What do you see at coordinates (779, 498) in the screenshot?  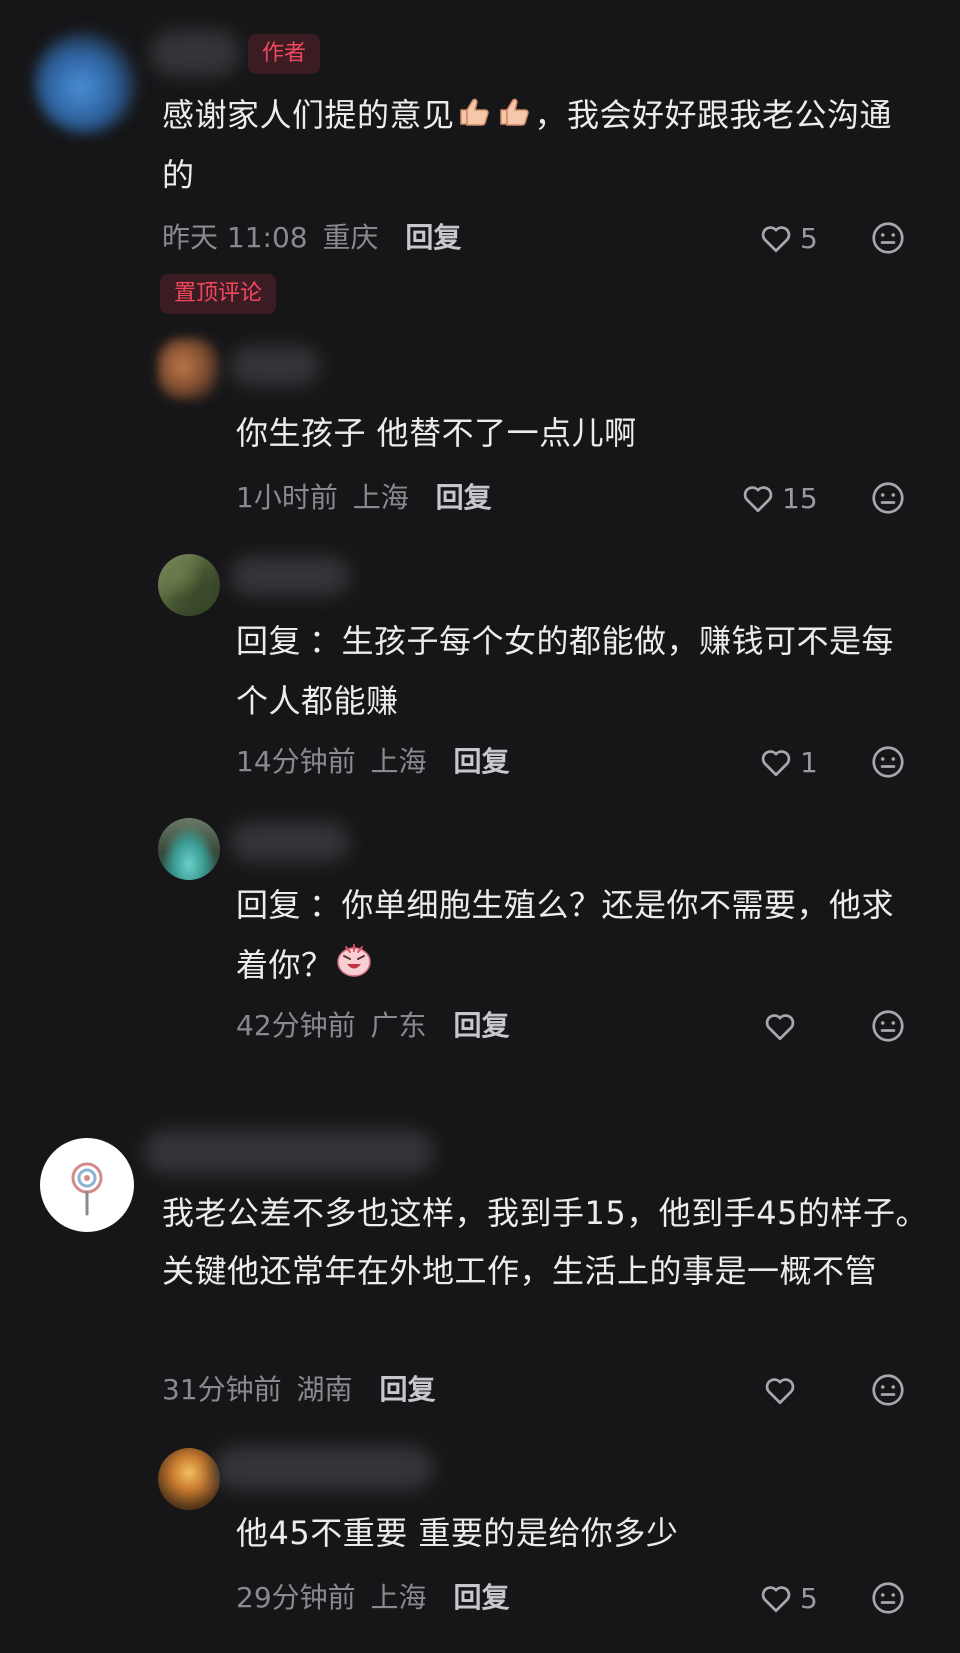 I see `like-button: 15` at bounding box center [779, 498].